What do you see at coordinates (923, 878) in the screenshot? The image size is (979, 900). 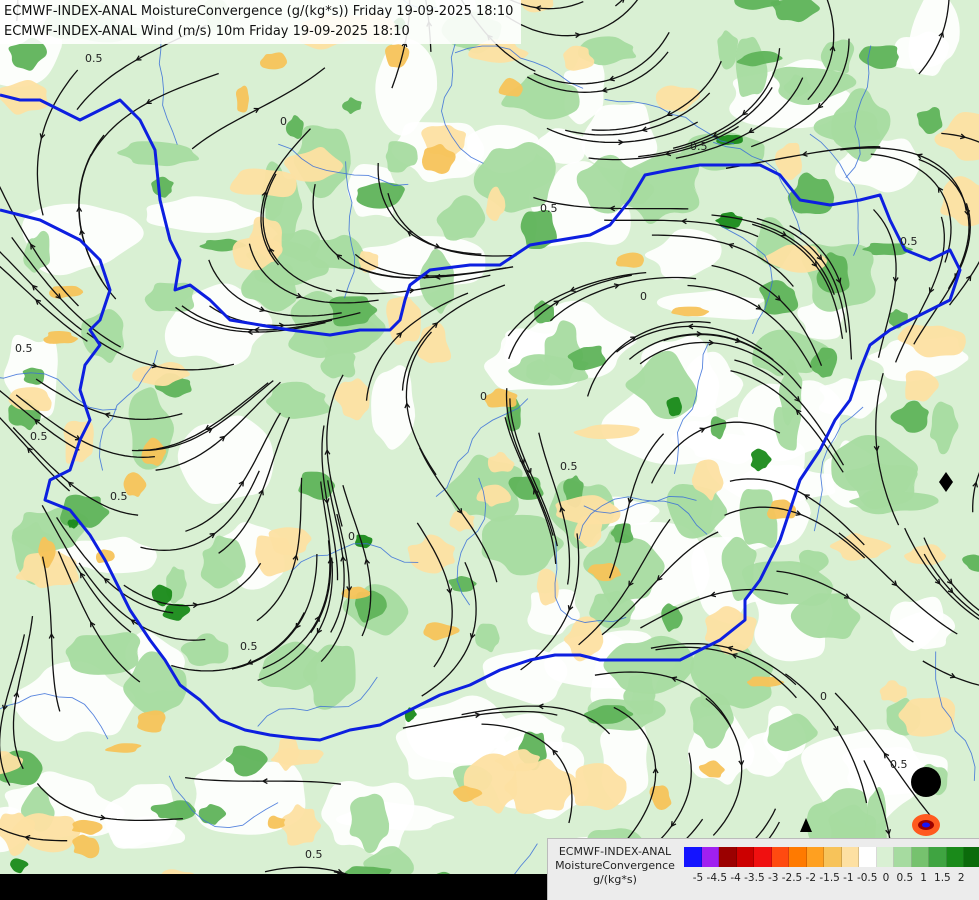 I see `legend-tick: 1` at bounding box center [923, 878].